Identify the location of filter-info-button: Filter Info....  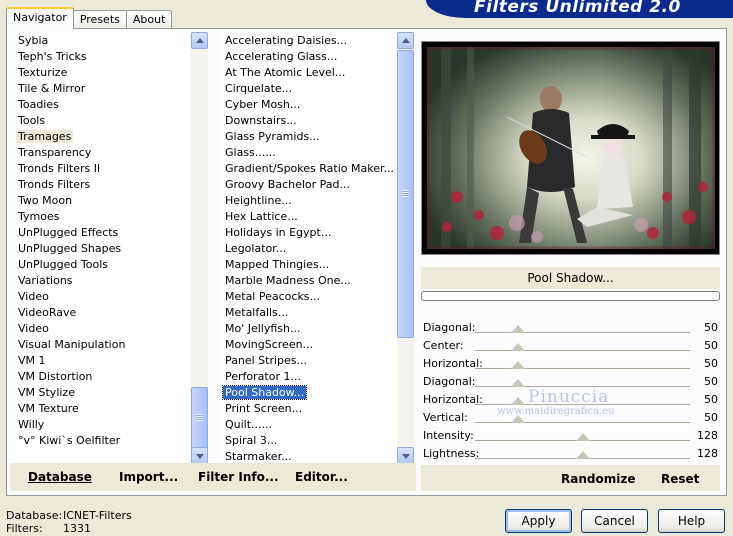
(238, 477).